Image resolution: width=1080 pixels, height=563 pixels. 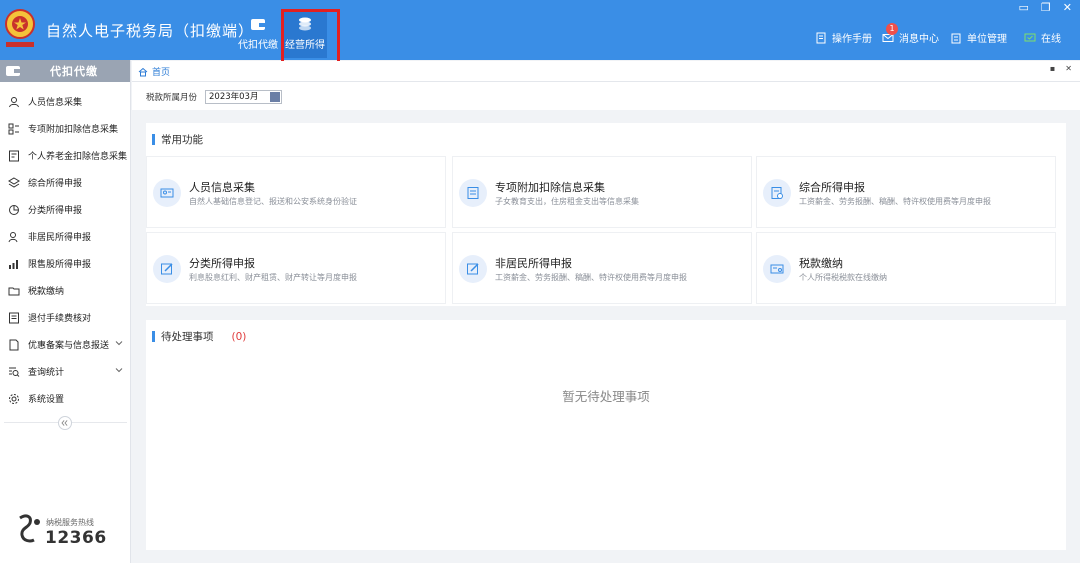 I want to click on window-controls: ▭ ❐ ✕, so click(x=1046, y=7).